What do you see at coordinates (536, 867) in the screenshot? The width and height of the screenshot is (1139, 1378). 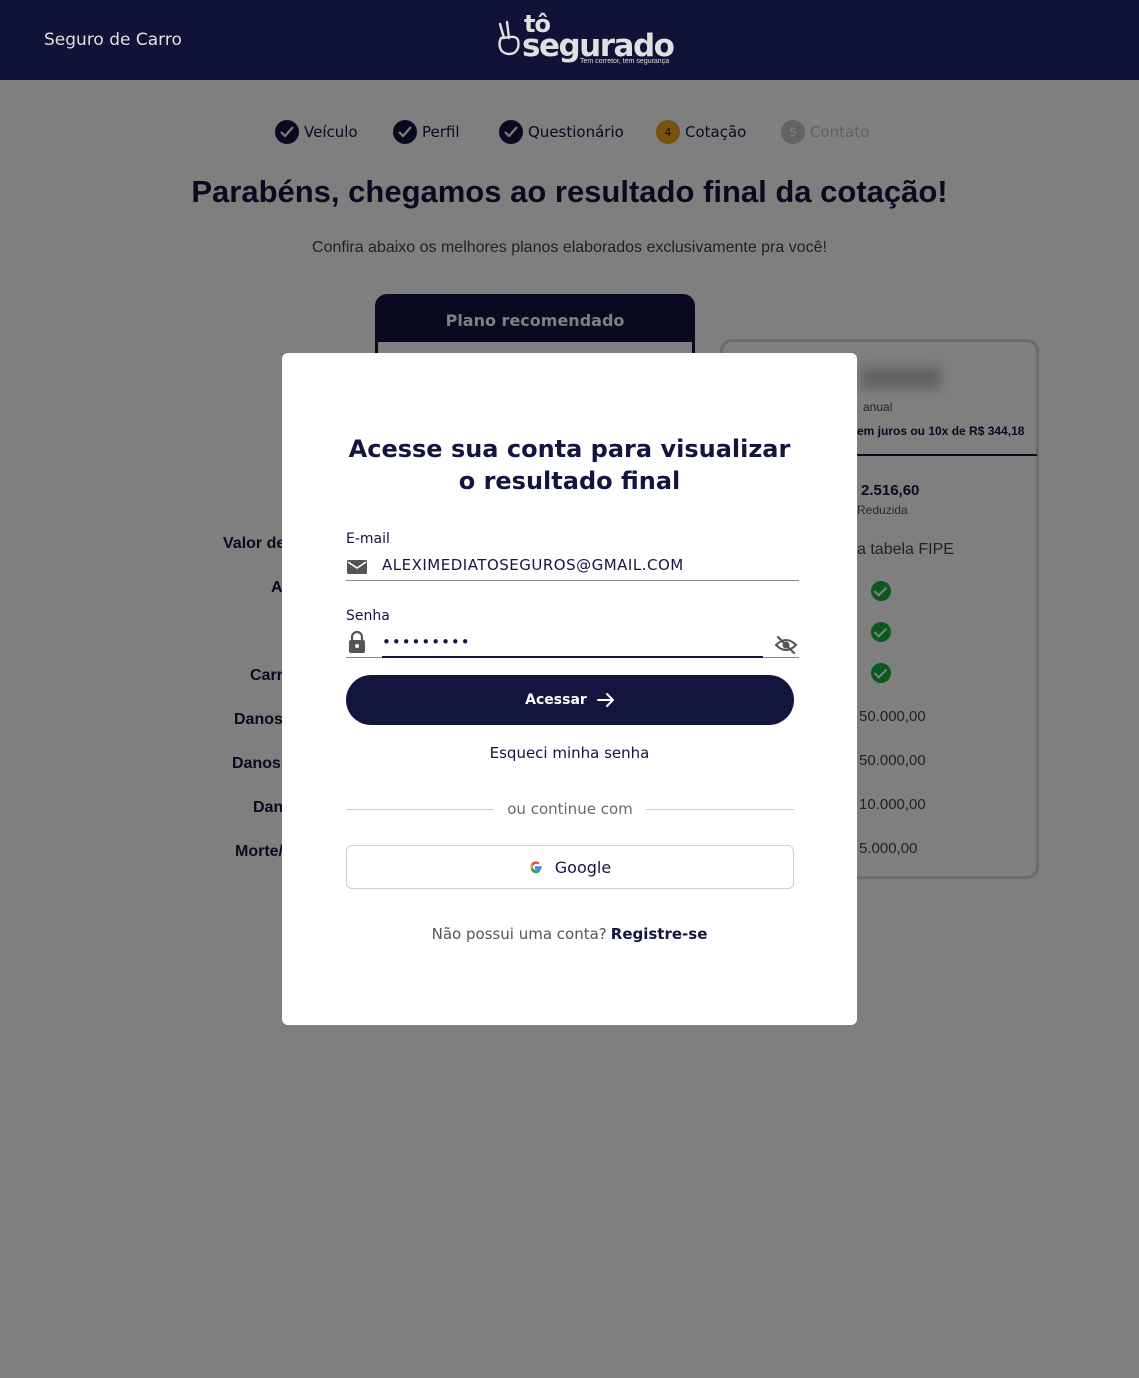 I see `google-icon` at bounding box center [536, 867].